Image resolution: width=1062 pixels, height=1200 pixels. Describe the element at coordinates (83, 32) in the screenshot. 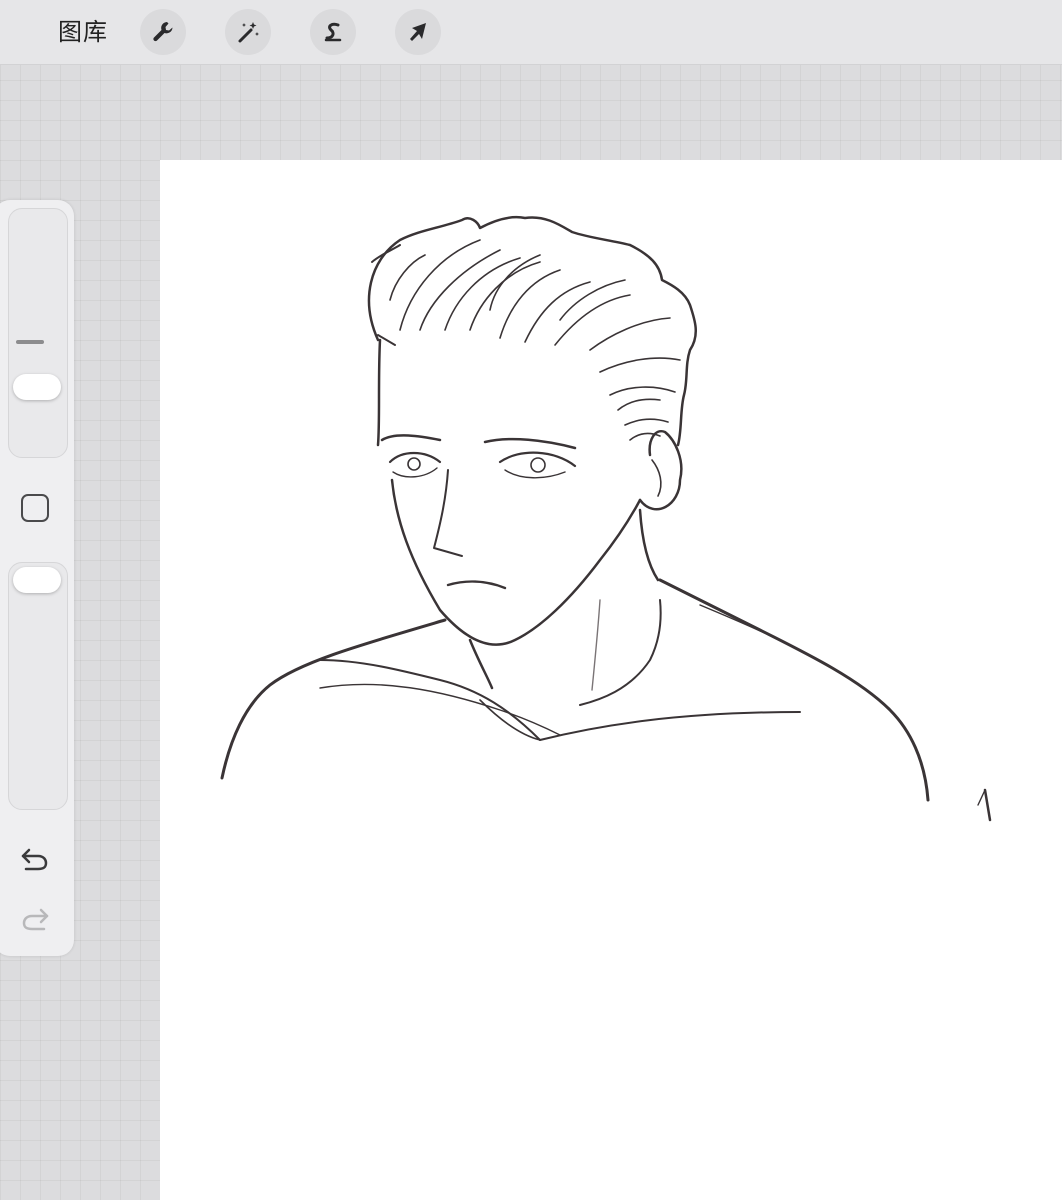

I see `gallery-button: 图库` at that location.